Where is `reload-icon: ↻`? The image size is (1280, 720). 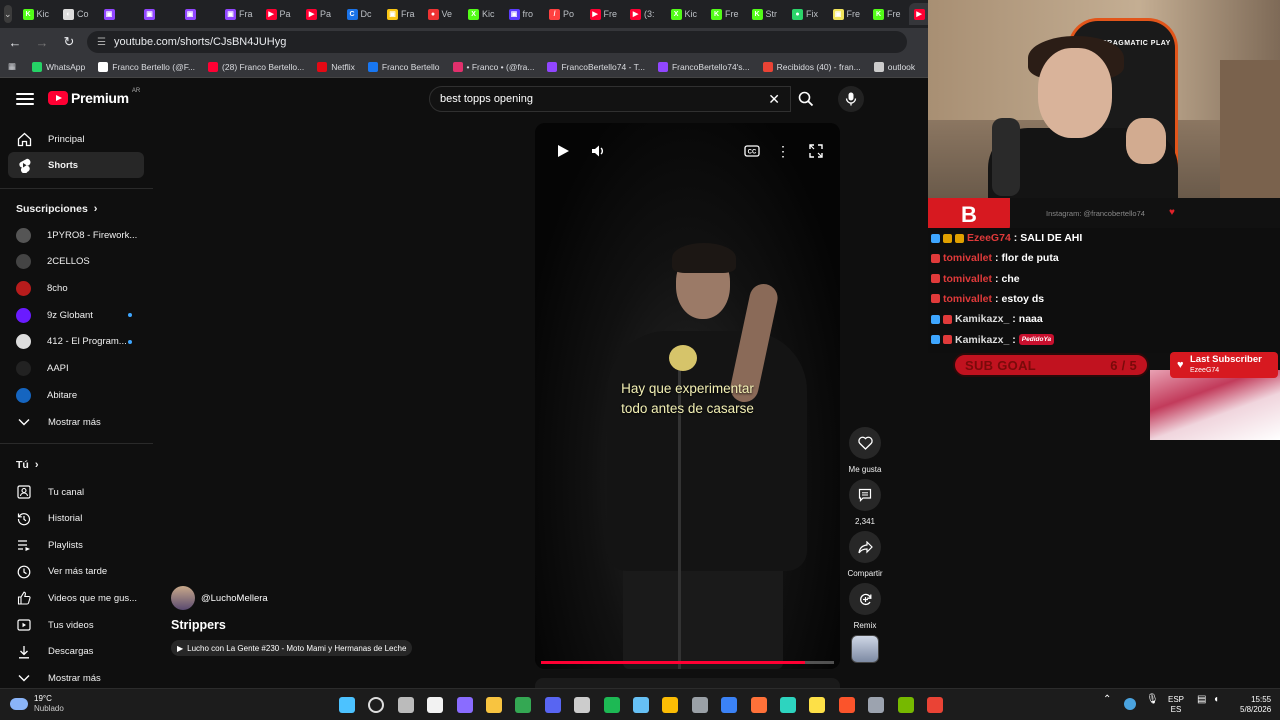 reload-icon: ↻ is located at coordinates (69, 42).